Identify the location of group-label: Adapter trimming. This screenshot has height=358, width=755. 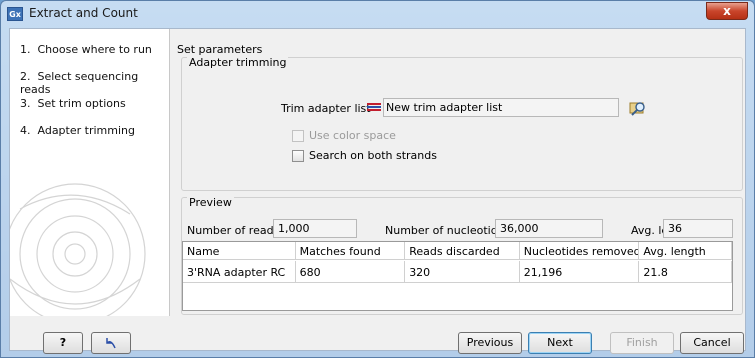
(238, 62).